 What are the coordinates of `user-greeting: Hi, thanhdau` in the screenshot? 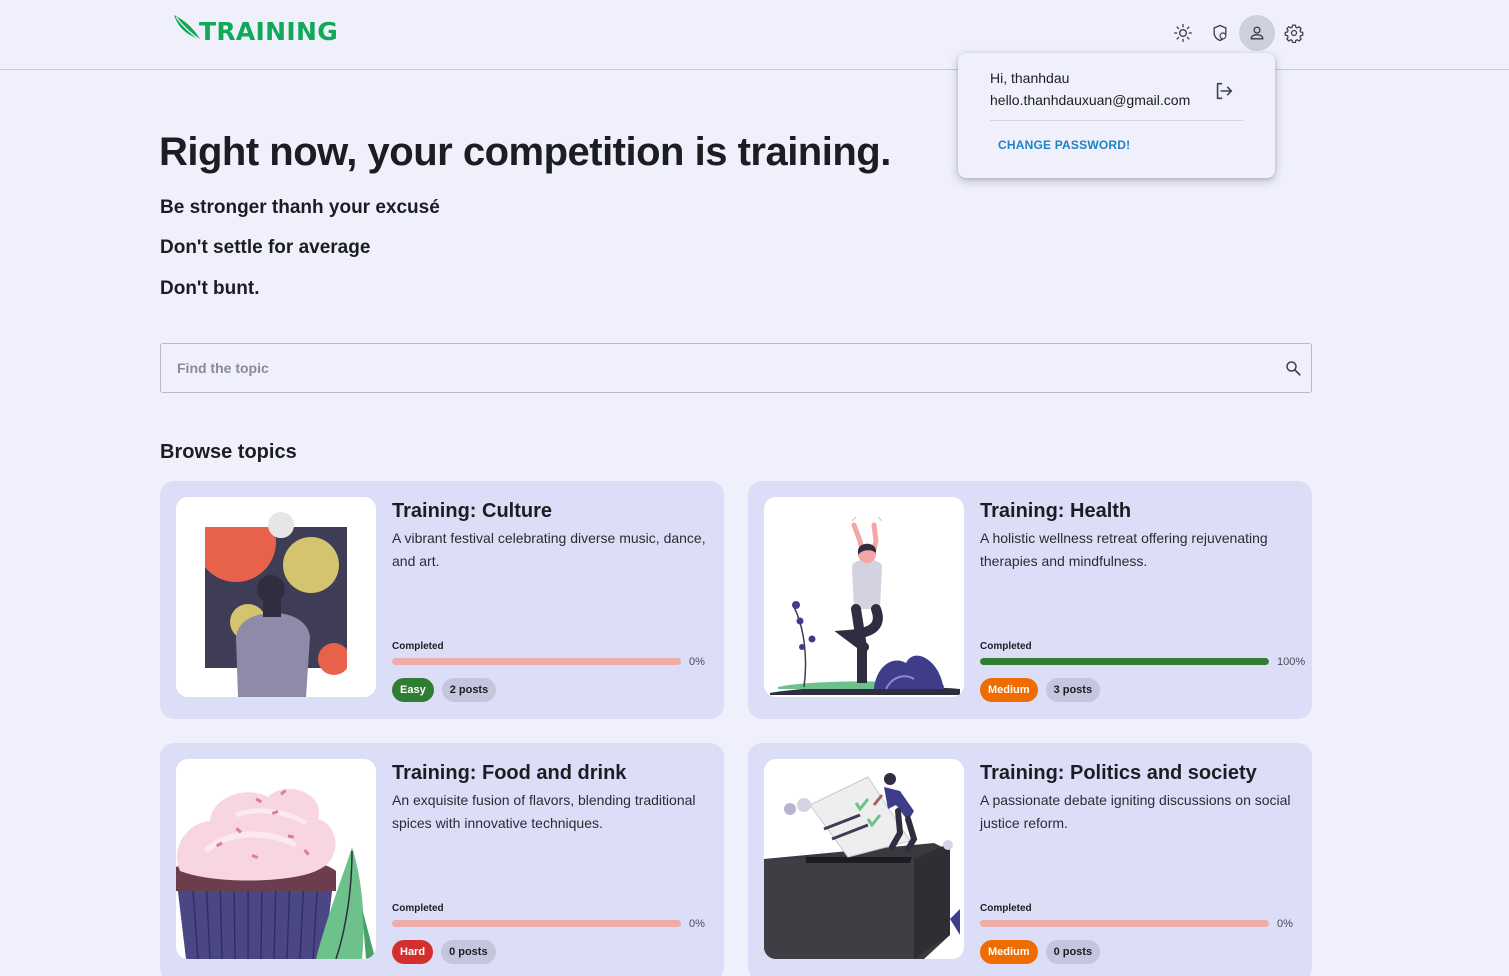 It's located at (1030, 78).